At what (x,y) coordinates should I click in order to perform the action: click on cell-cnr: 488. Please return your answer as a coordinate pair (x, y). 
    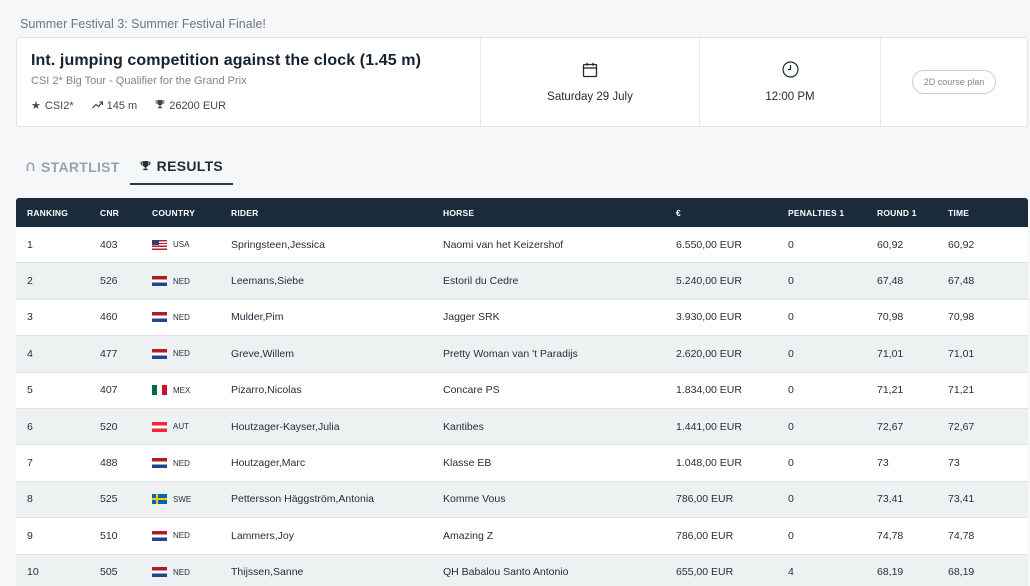
    Looking at the image, I should click on (109, 463).